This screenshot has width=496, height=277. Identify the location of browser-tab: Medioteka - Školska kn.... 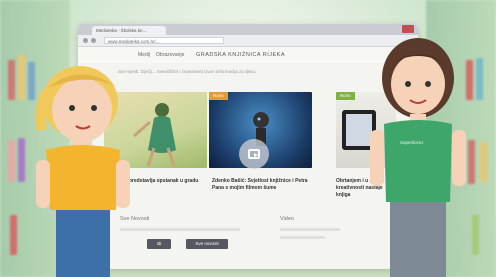
(129, 30).